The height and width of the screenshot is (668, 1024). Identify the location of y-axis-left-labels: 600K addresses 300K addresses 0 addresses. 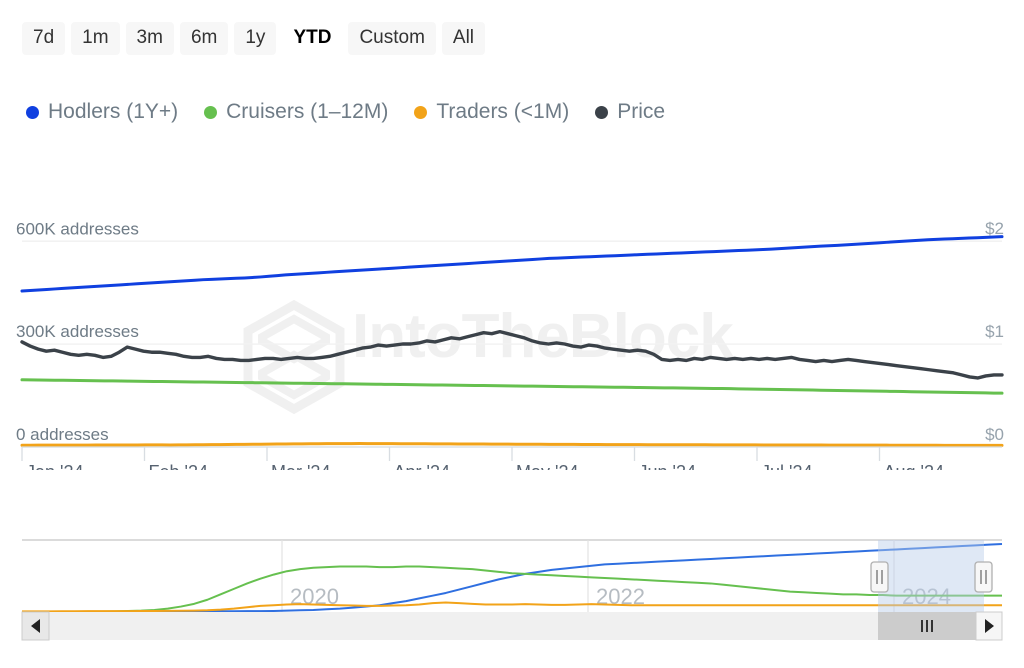
(77, 331).